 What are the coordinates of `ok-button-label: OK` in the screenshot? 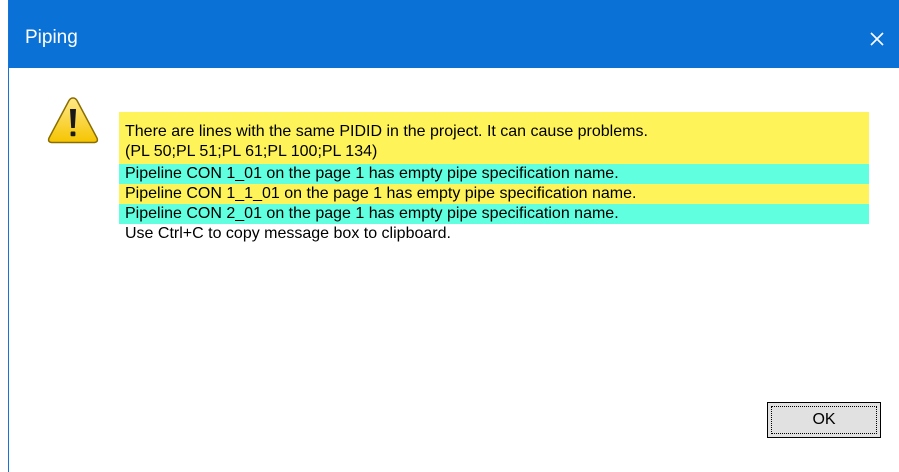 It's located at (824, 419).